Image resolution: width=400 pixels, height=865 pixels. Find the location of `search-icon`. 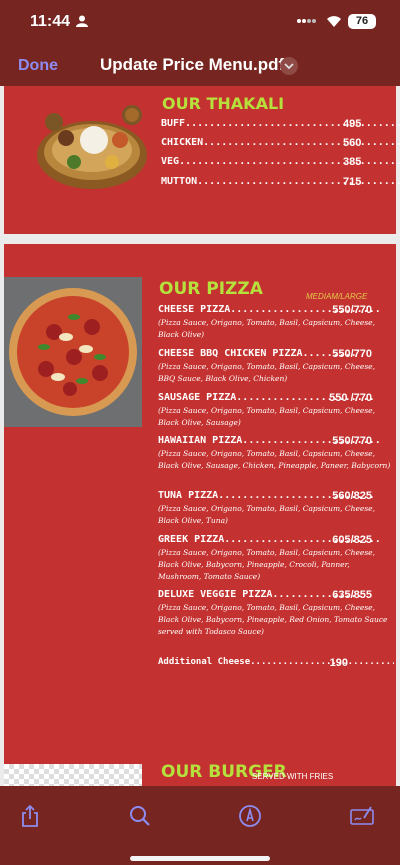

search-icon is located at coordinates (140, 816).